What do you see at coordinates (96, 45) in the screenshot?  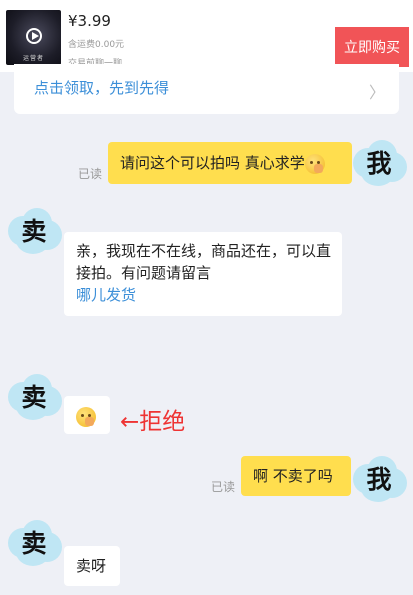 I see `shipping-fee: 含运费0.00元` at bounding box center [96, 45].